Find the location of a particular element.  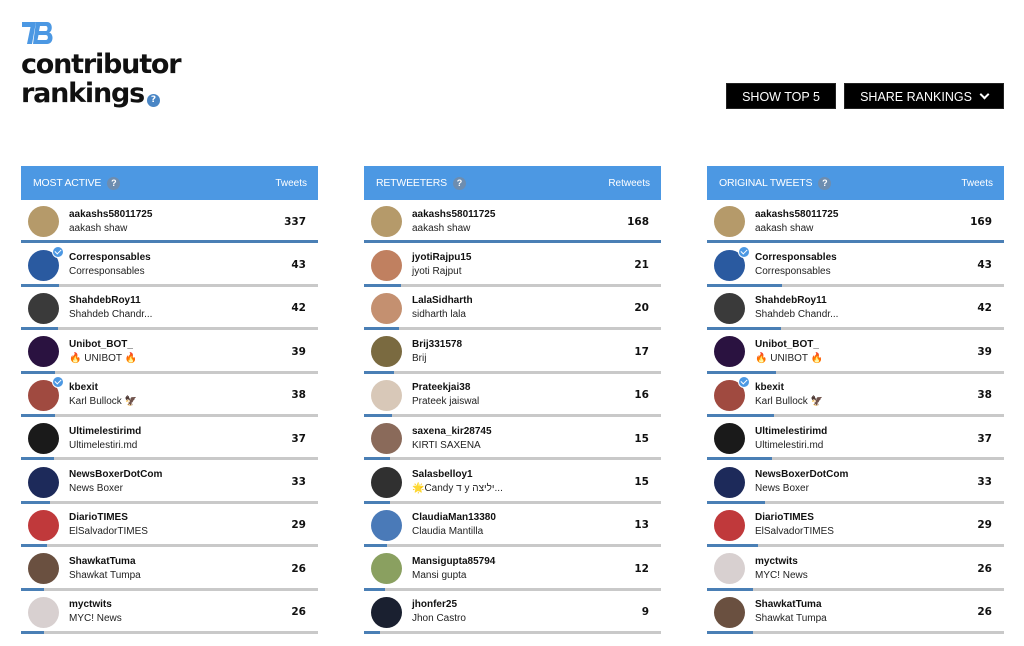

ranking-row: LalaSidharth sidharth lala 20 is located at coordinates (512, 309).